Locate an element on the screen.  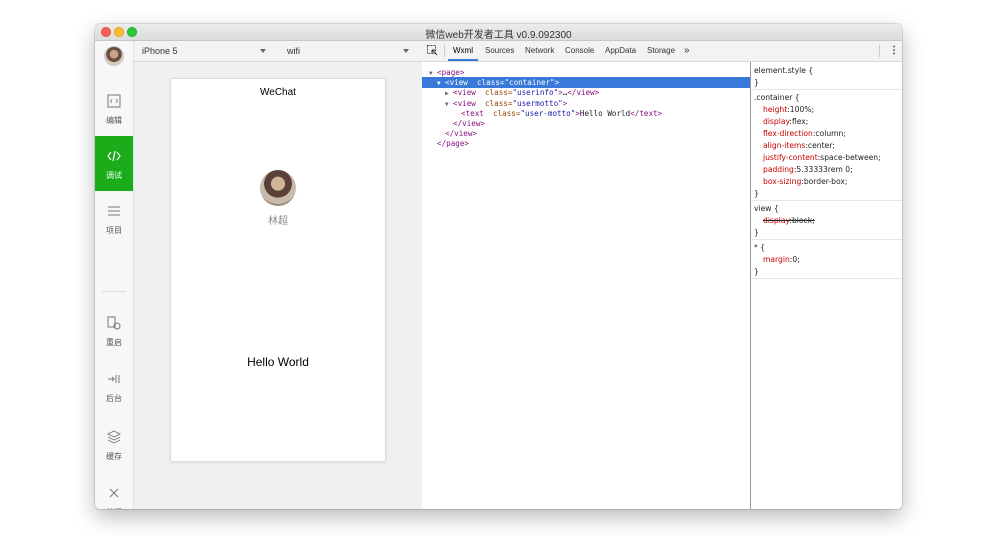
css-property-name: height is located at coordinates (775, 109).